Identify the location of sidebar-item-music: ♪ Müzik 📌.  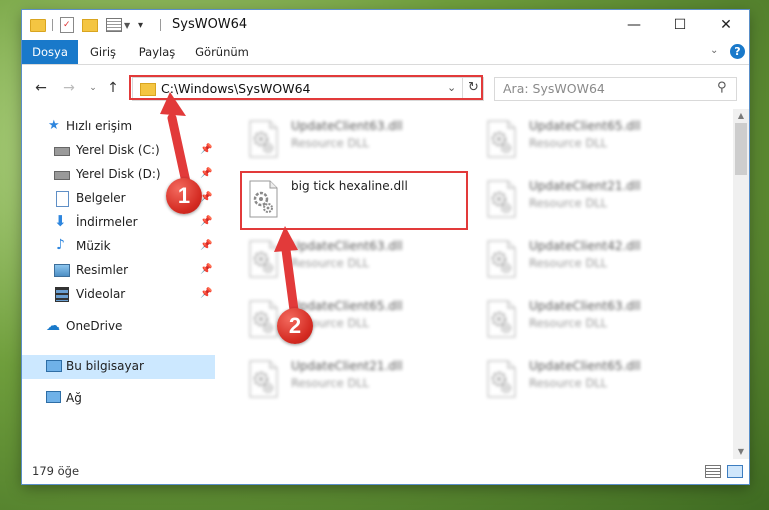
(118, 247).